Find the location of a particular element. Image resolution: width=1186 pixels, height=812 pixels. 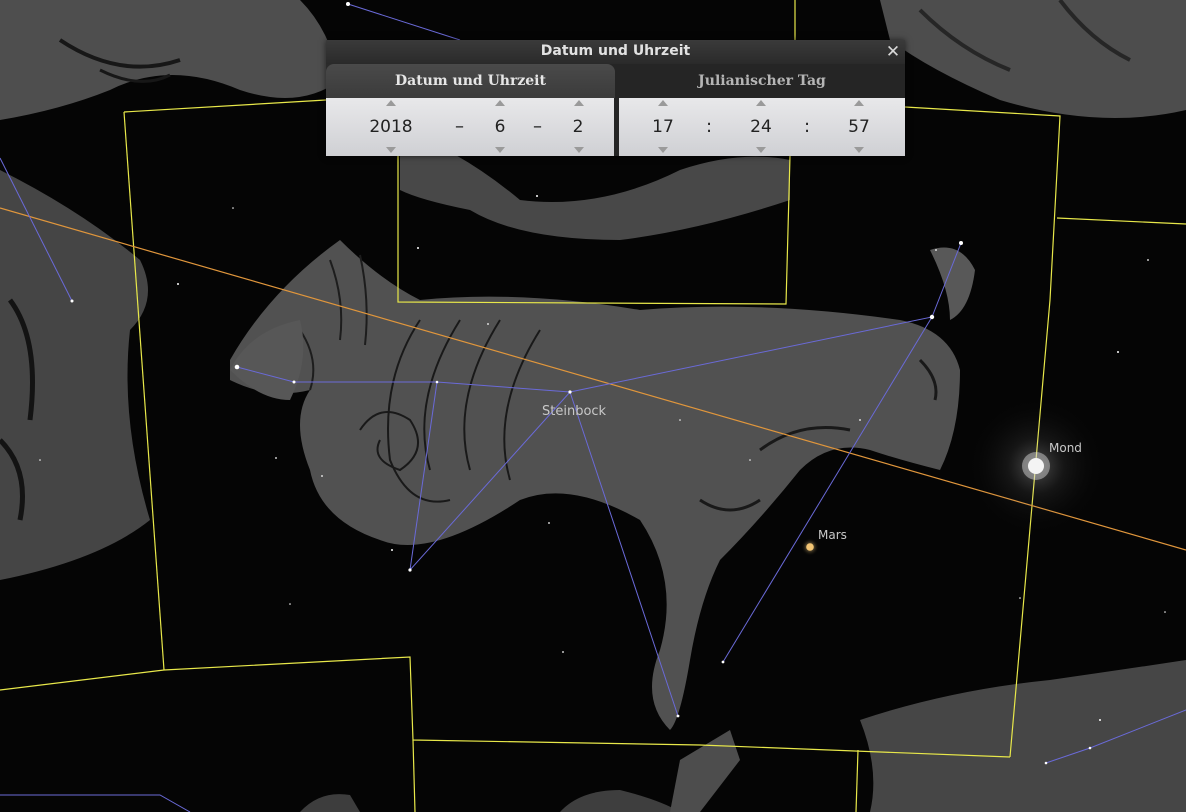

minute-value: 24 is located at coordinates (761, 127).